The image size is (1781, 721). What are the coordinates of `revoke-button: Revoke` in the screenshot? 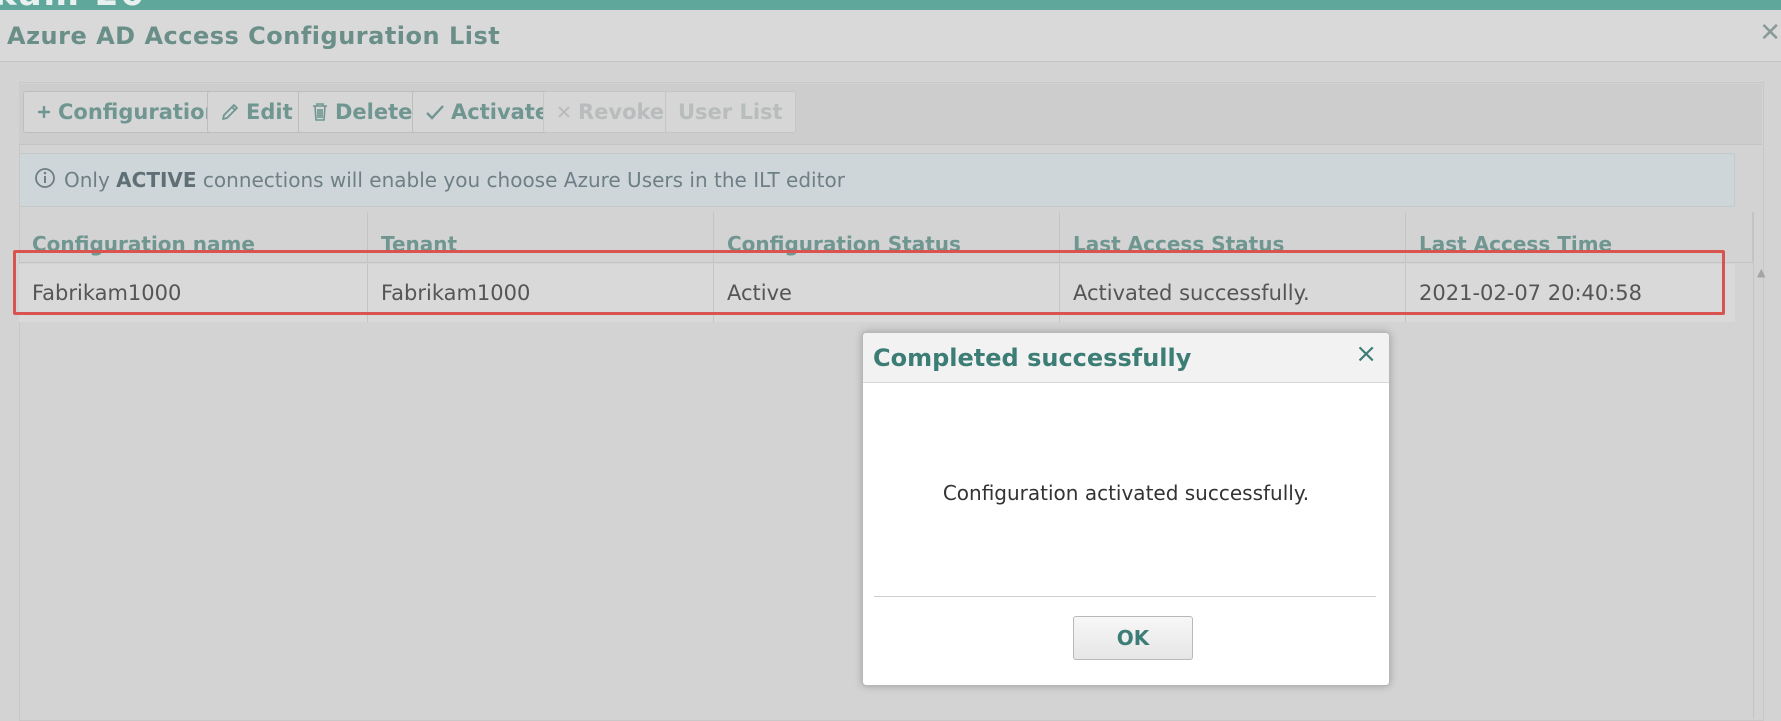 It's located at (610, 112).